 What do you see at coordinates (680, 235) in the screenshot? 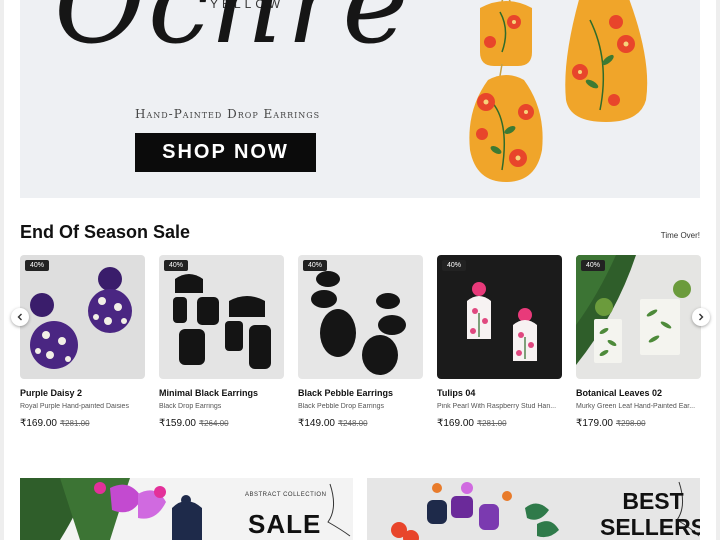
I see `sale-timer: Time Over!` at bounding box center [680, 235].